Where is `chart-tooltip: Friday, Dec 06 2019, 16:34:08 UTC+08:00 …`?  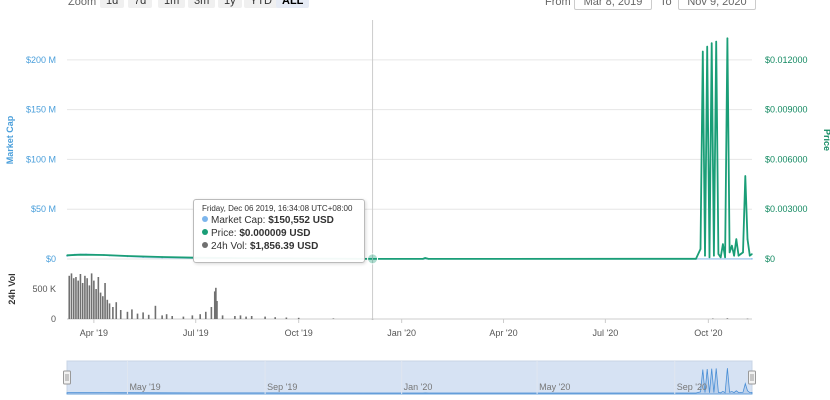 chart-tooltip: Friday, Dec 06 2019, 16:34:08 UTC+08:00 … is located at coordinates (279, 231).